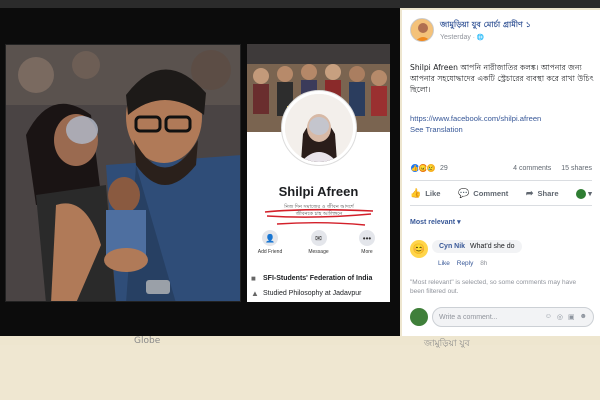  I want to click on comment-time: 8h, so click(483, 263).